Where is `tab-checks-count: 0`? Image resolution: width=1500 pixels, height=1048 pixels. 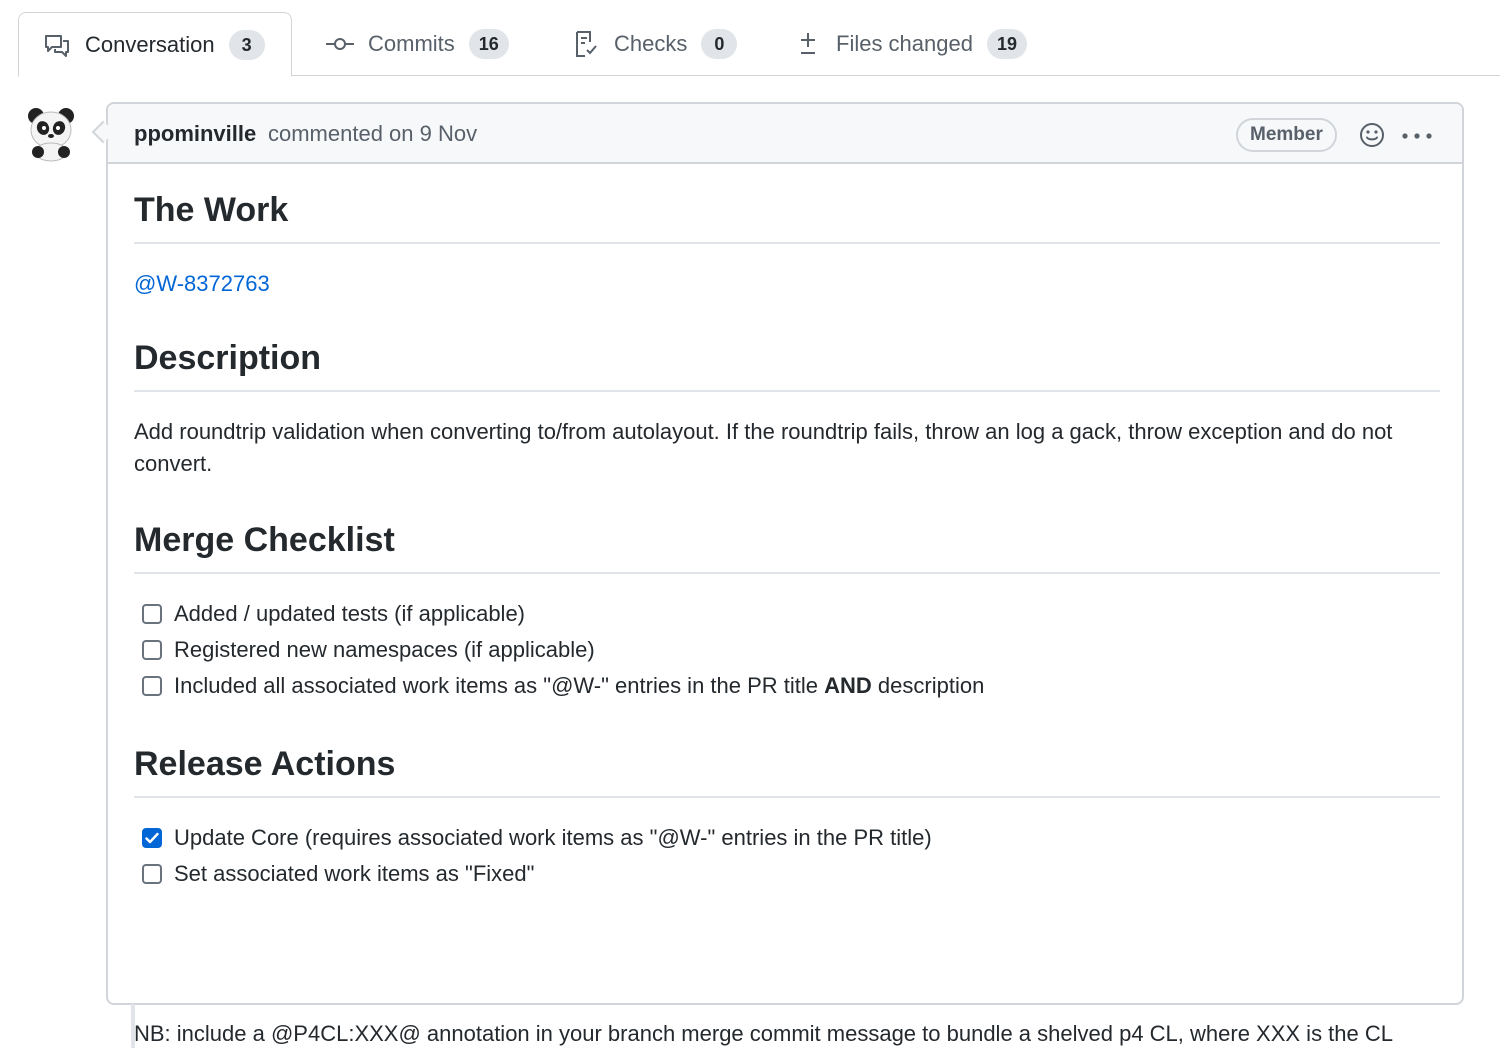 tab-checks-count: 0 is located at coordinates (719, 44).